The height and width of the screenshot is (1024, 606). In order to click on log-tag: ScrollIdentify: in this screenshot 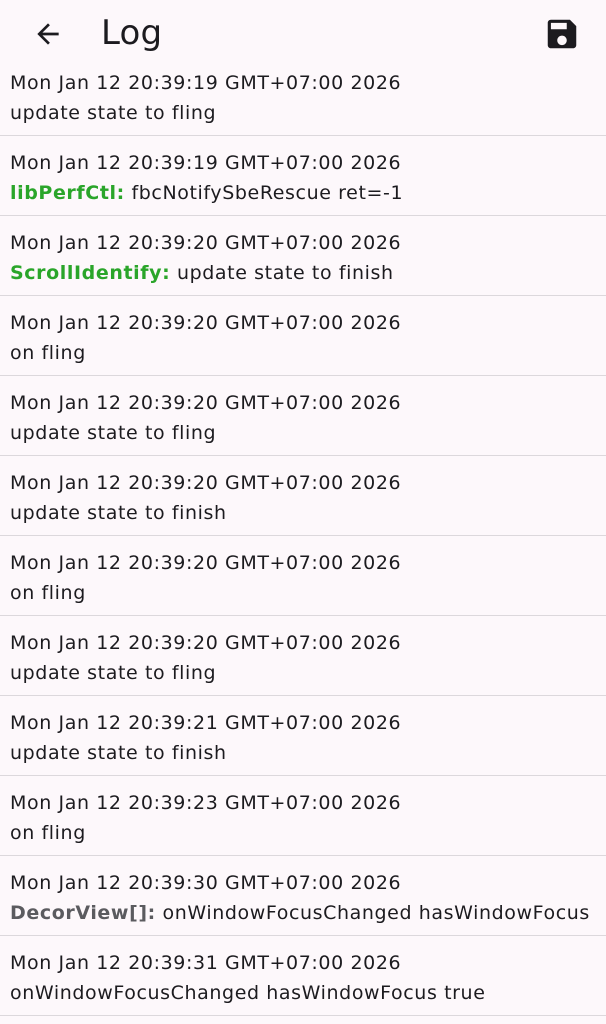, I will do `click(90, 273)`.